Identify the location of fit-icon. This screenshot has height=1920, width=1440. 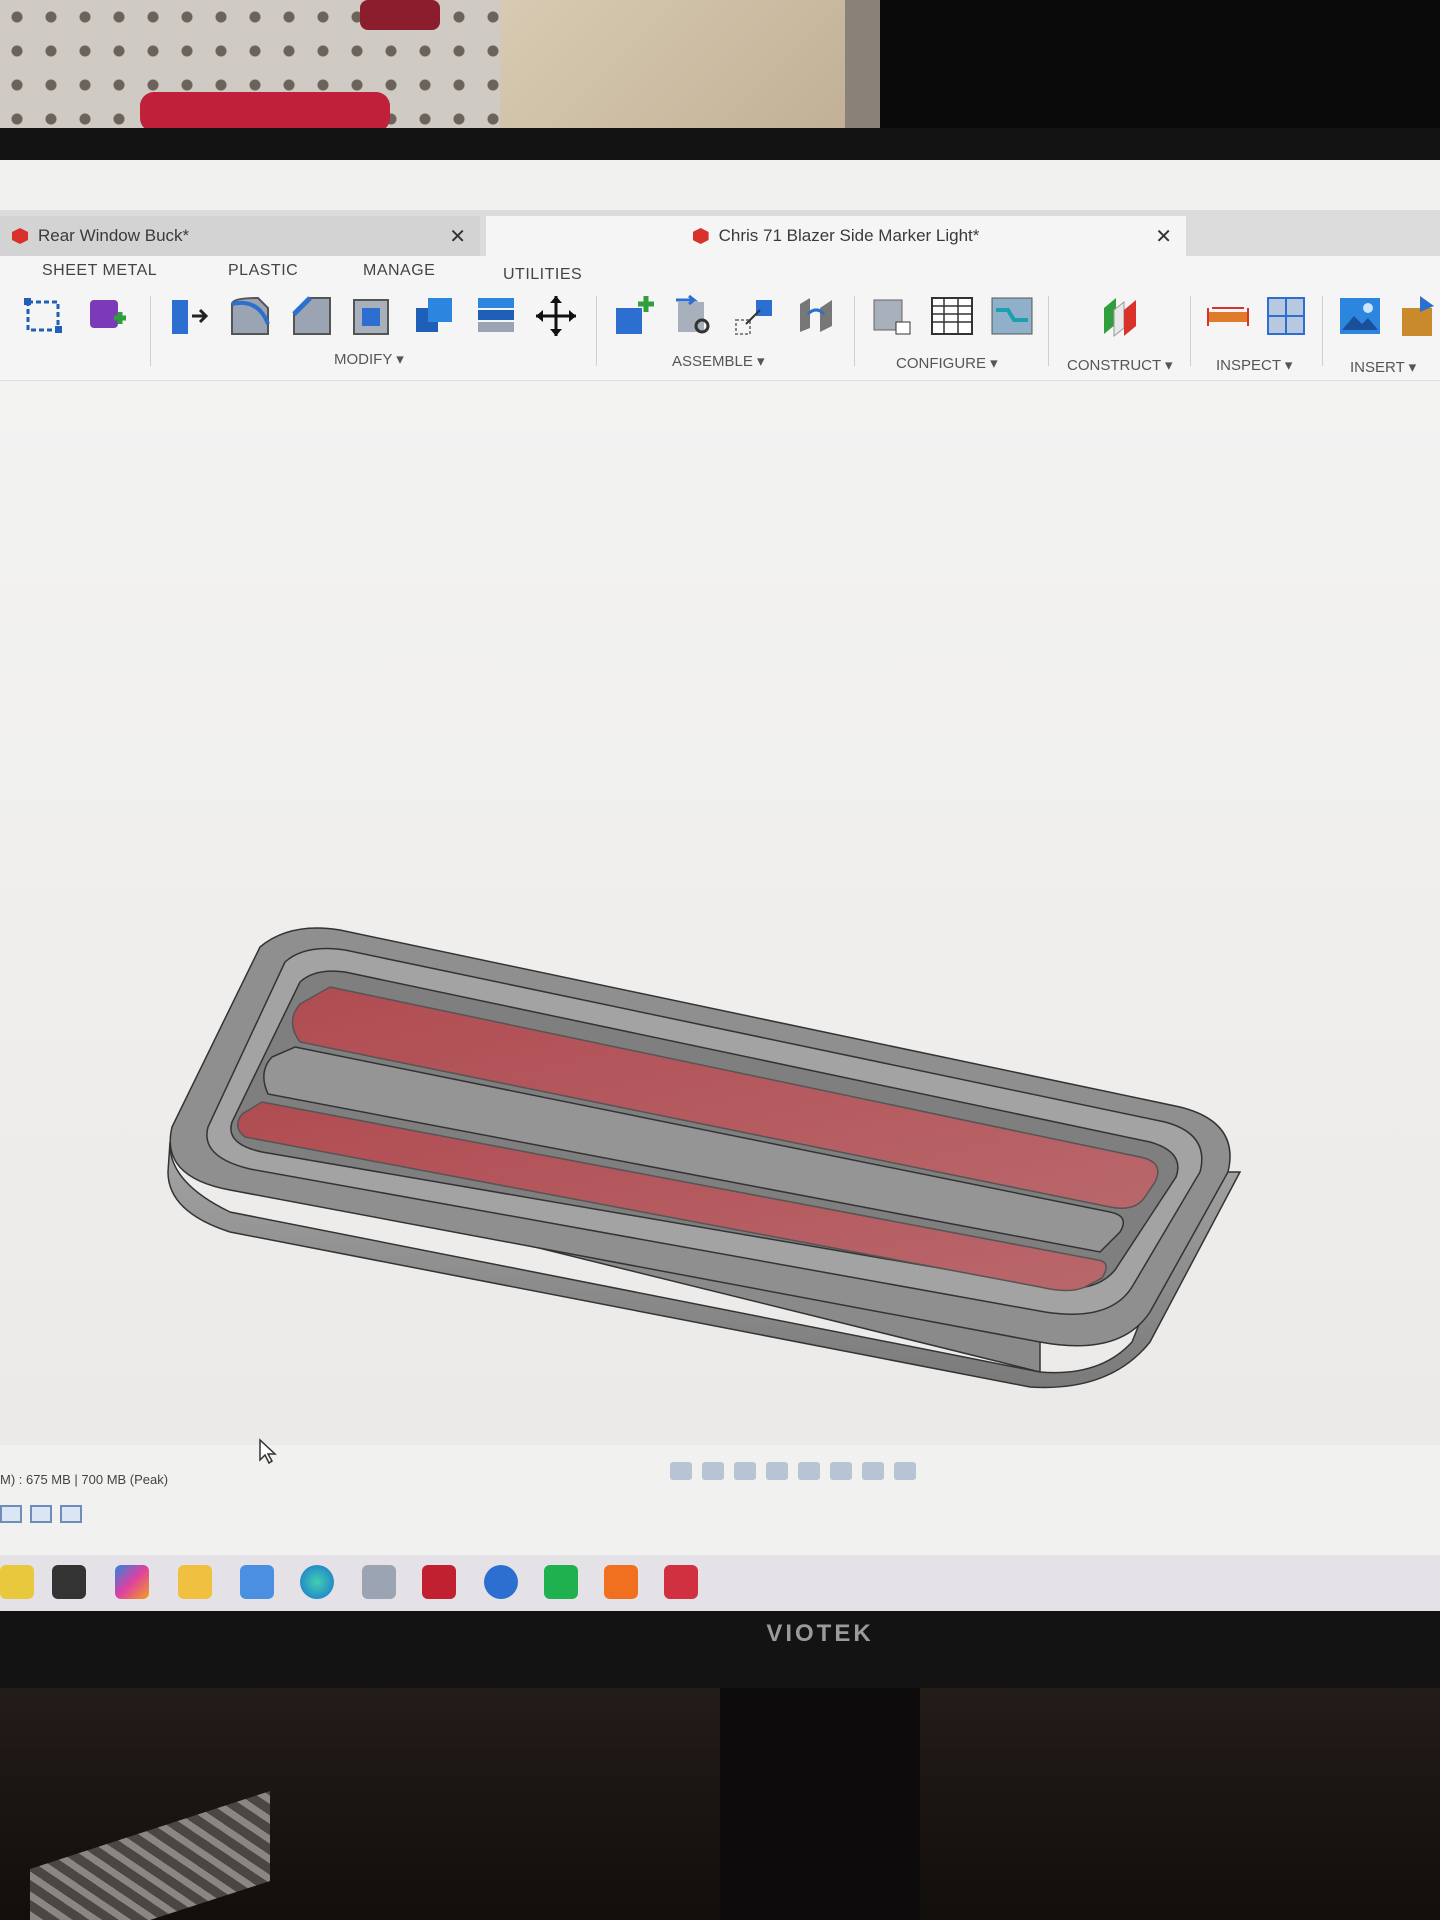
(809, 1471).